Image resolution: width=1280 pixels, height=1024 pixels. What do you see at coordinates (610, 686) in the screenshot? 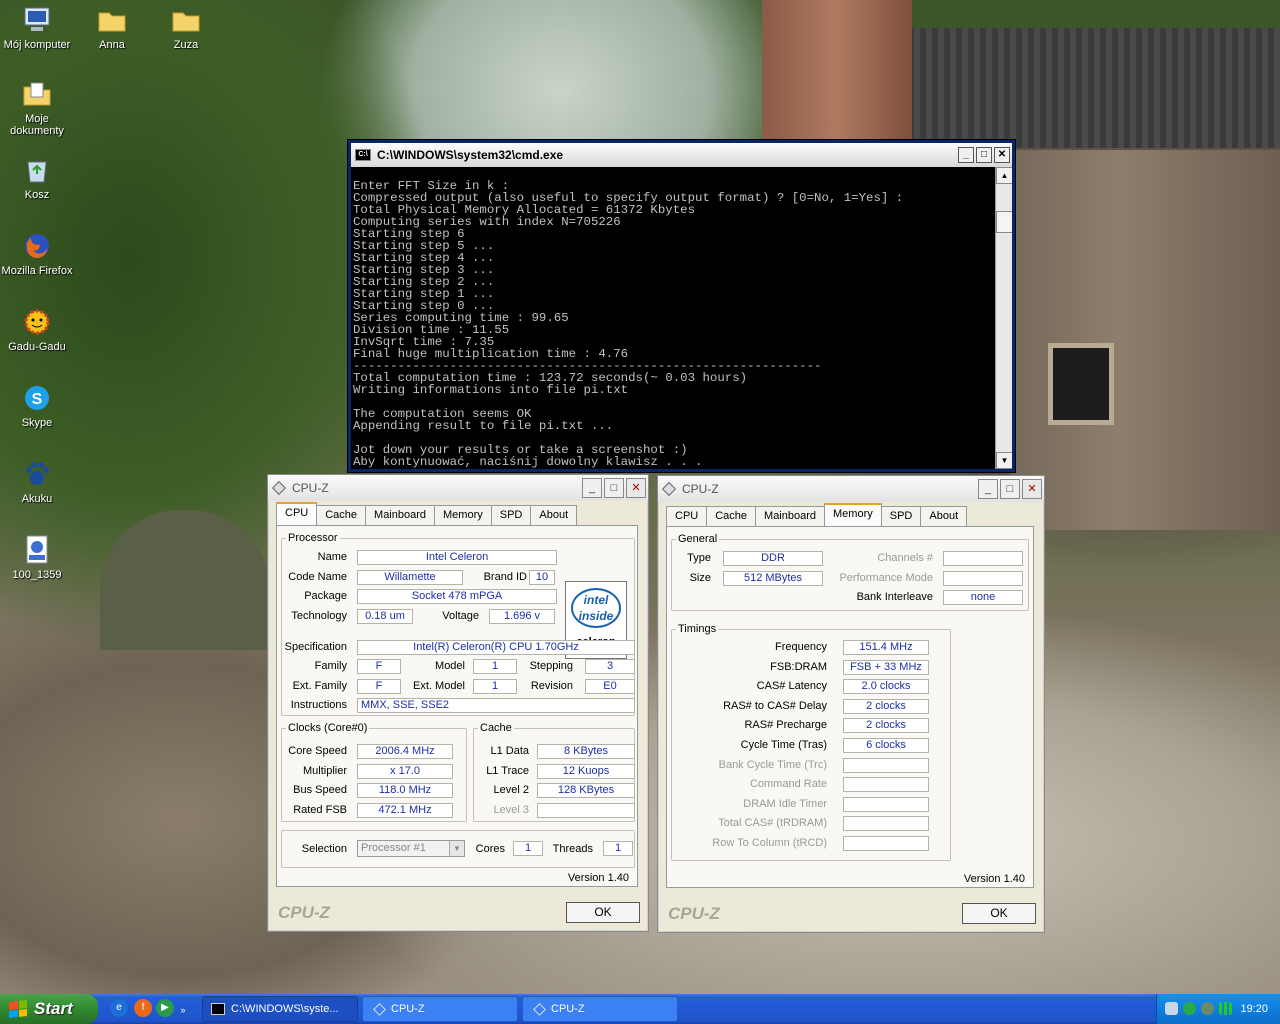
I see `revision-value: E0` at bounding box center [610, 686].